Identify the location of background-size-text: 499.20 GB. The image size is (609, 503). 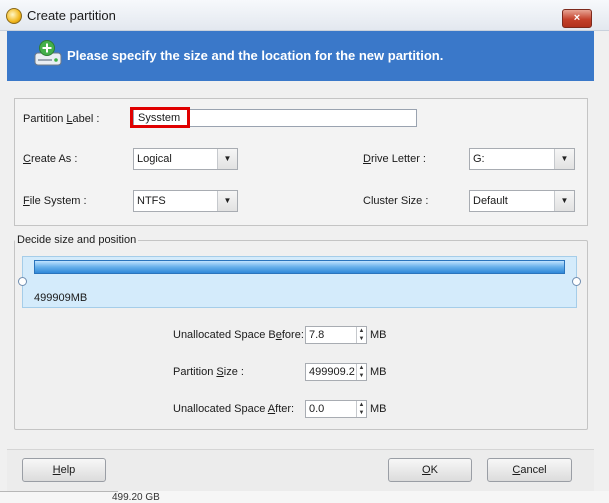
(136, 497).